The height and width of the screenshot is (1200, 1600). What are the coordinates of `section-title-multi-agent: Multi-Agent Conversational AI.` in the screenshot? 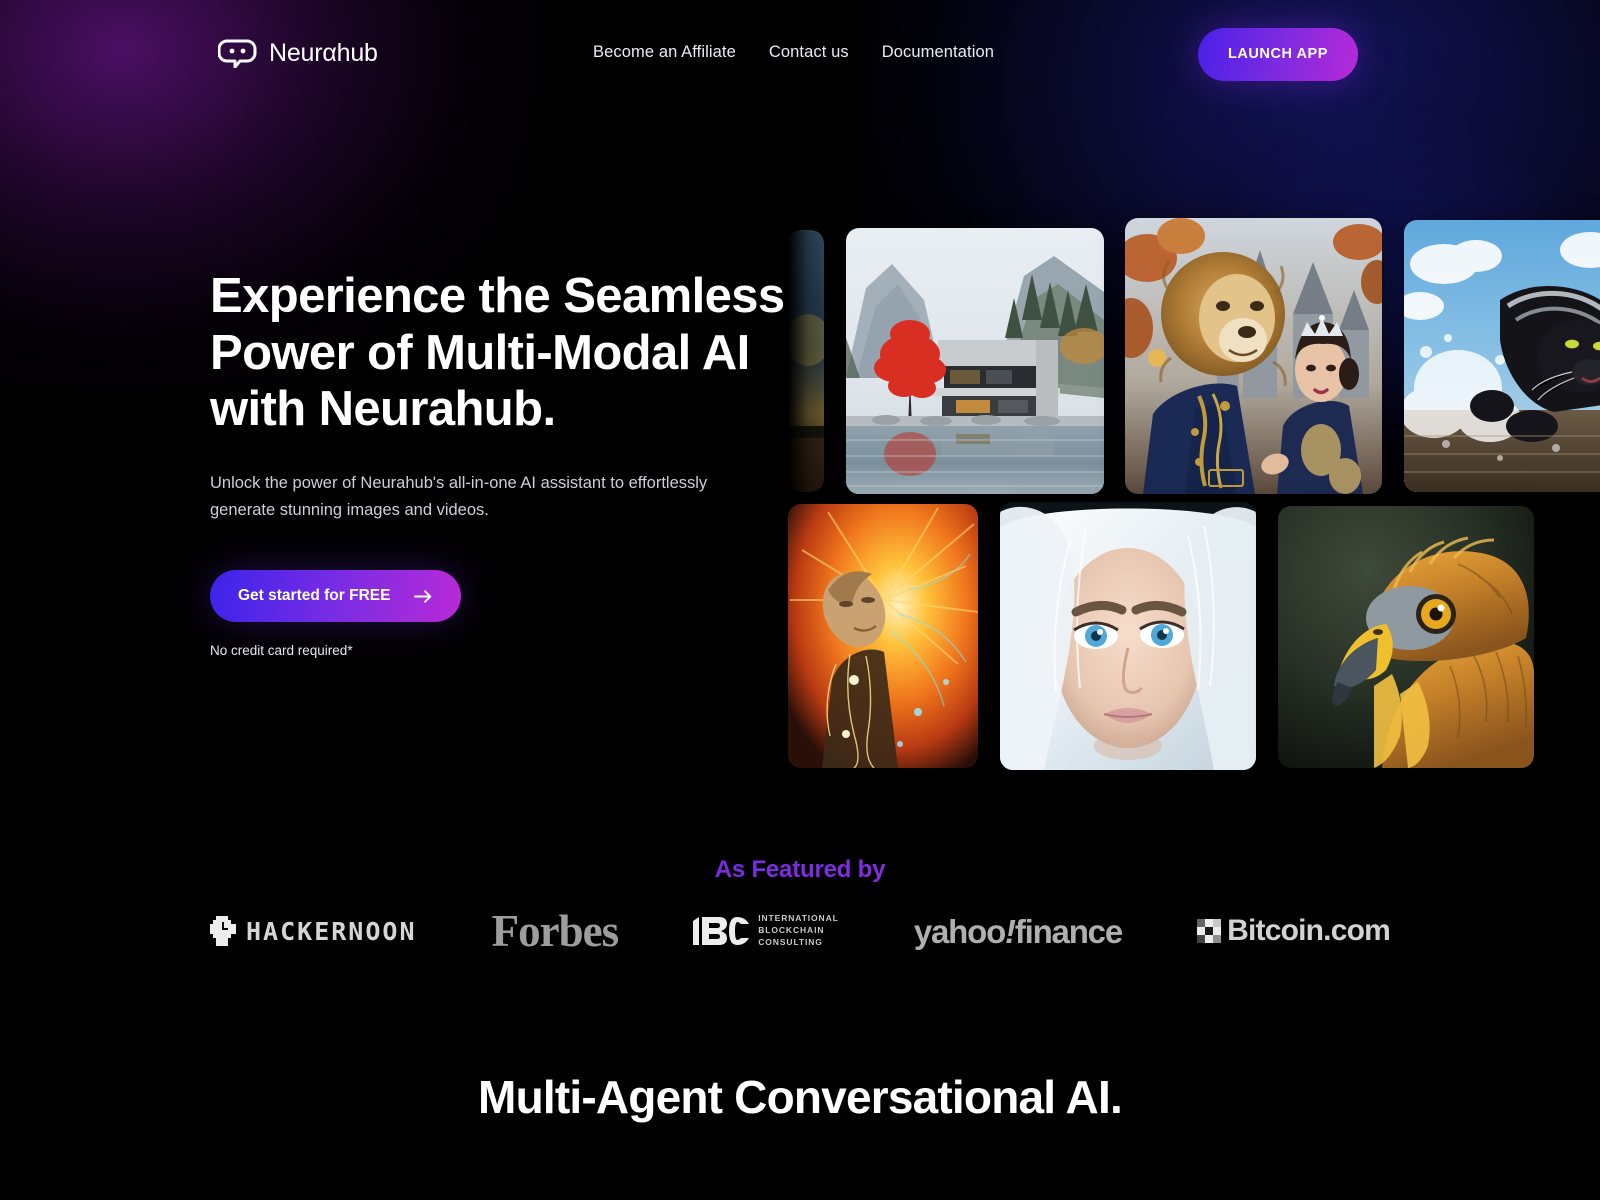 It's located at (800, 1097).